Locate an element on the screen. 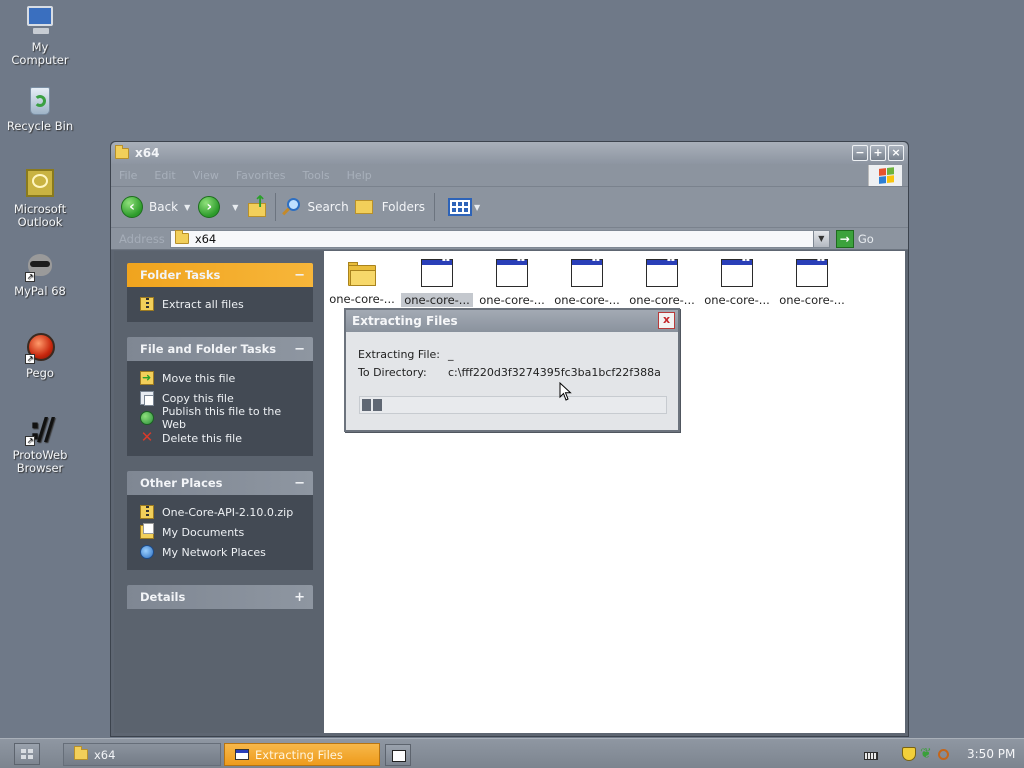 The width and height of the screenshot is (1024, 768). task-delete-file: ✕ Delete this file is located at coordinates (222, 438).